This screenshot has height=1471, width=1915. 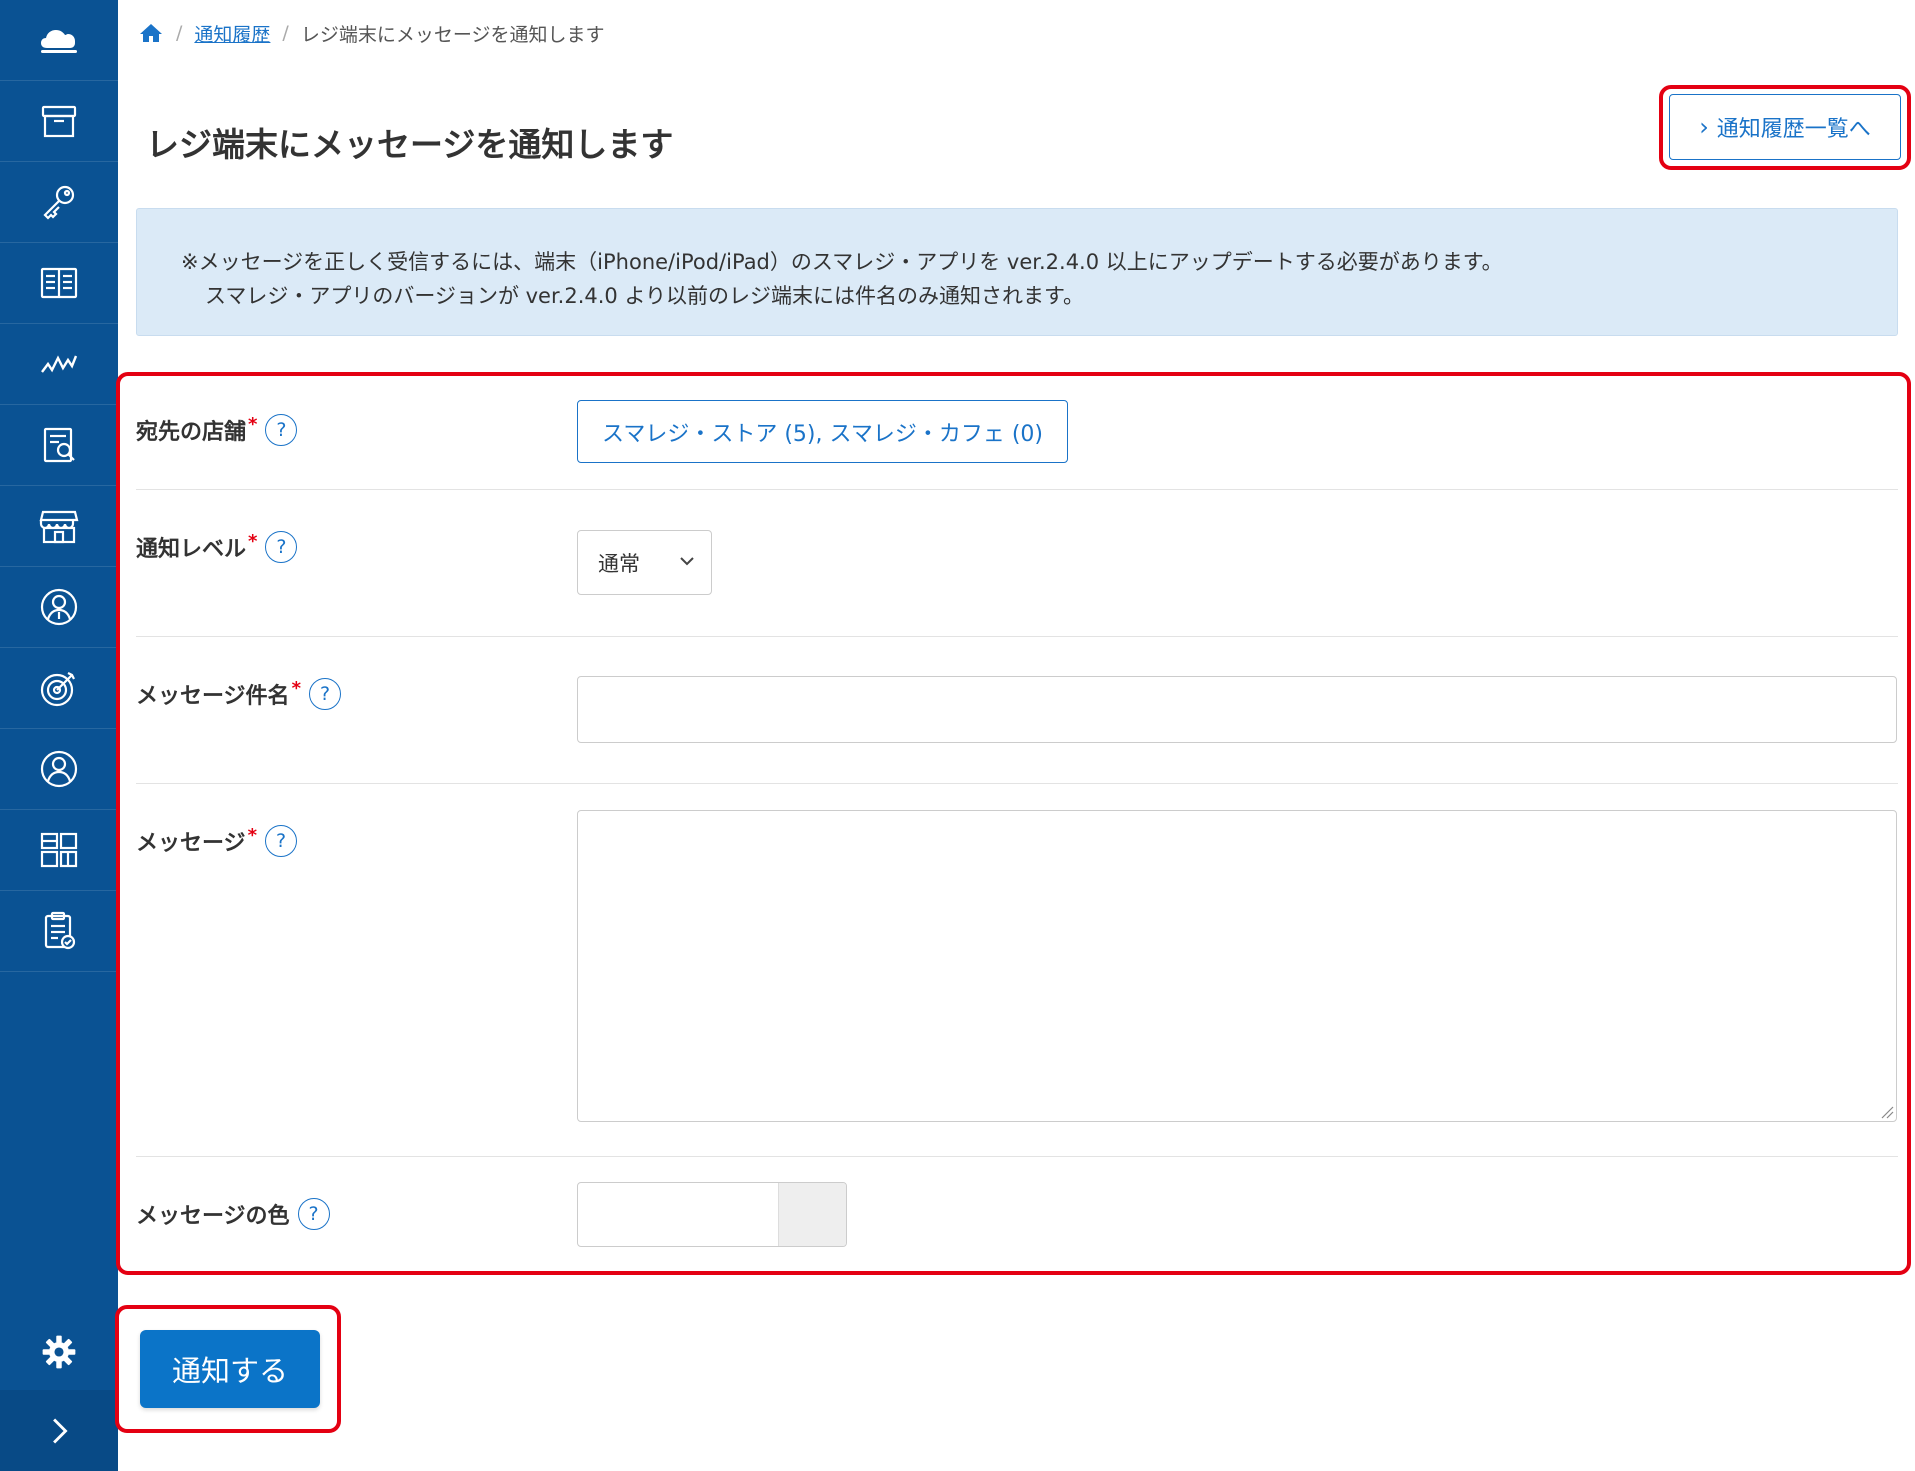 I want to click on level-label-text: 通知レベル, so click(x=191, y=549).